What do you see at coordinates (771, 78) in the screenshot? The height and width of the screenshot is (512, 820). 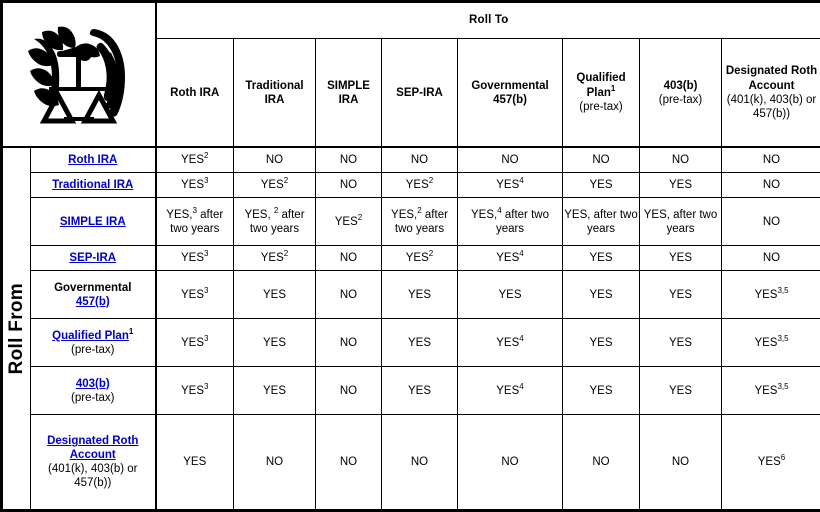 I see `column-header-label: Designated Roth Account` at bounding box center [771, 78].